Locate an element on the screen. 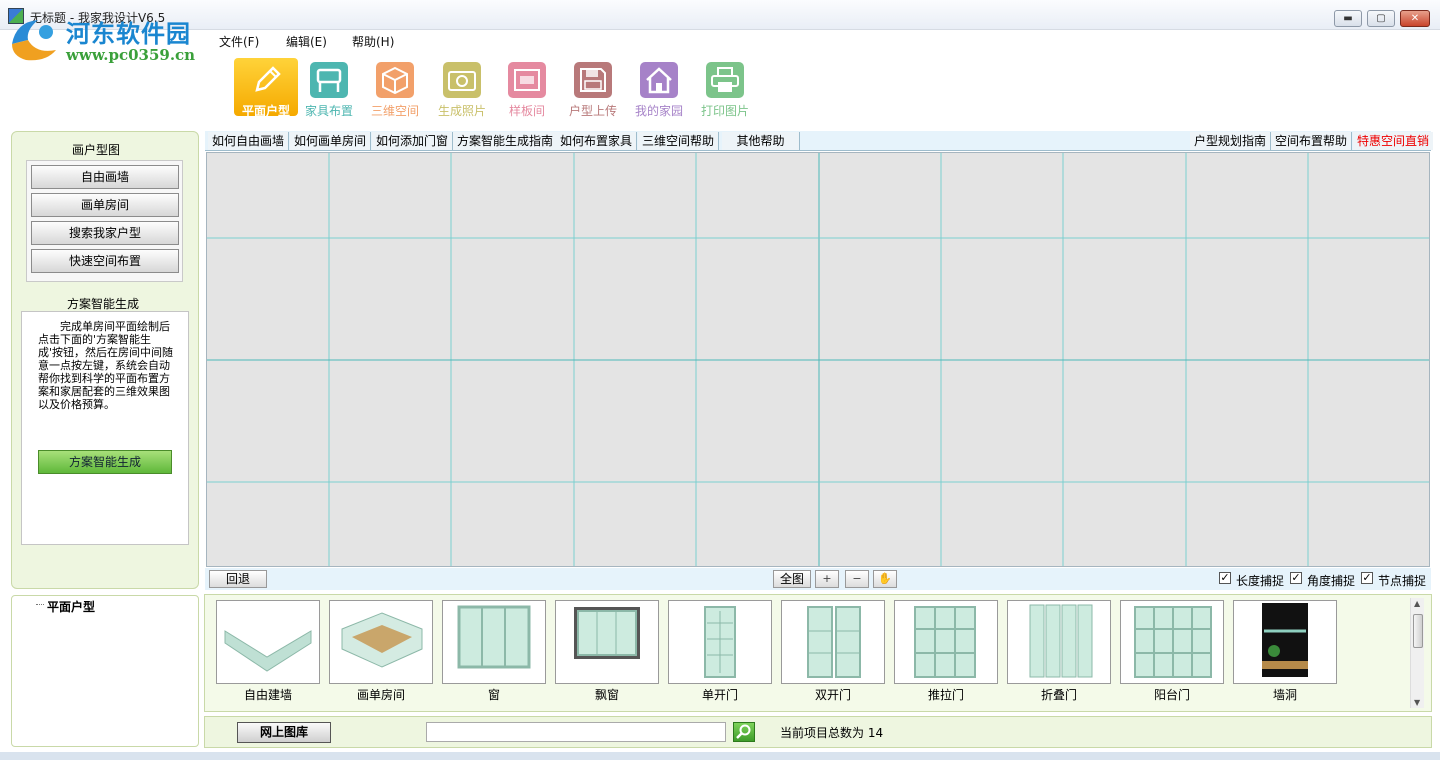 The height and width of the screenshot is (760, 1440). angle-snap-label: 角度捕捉 is located at coordinates (1331, 581).